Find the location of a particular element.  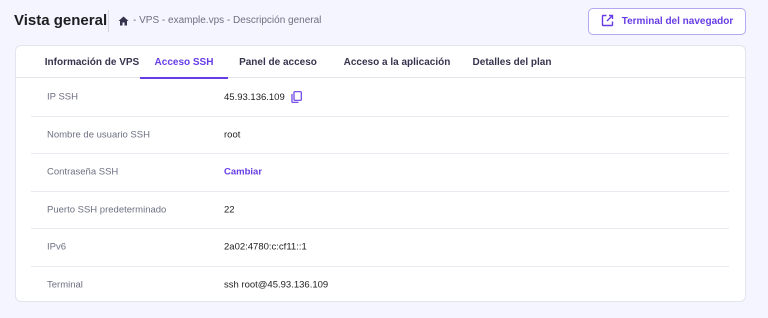

row-ipv6: IPv6 2a02:4780:c:cf11::1 is located at coordinates (380, 248).